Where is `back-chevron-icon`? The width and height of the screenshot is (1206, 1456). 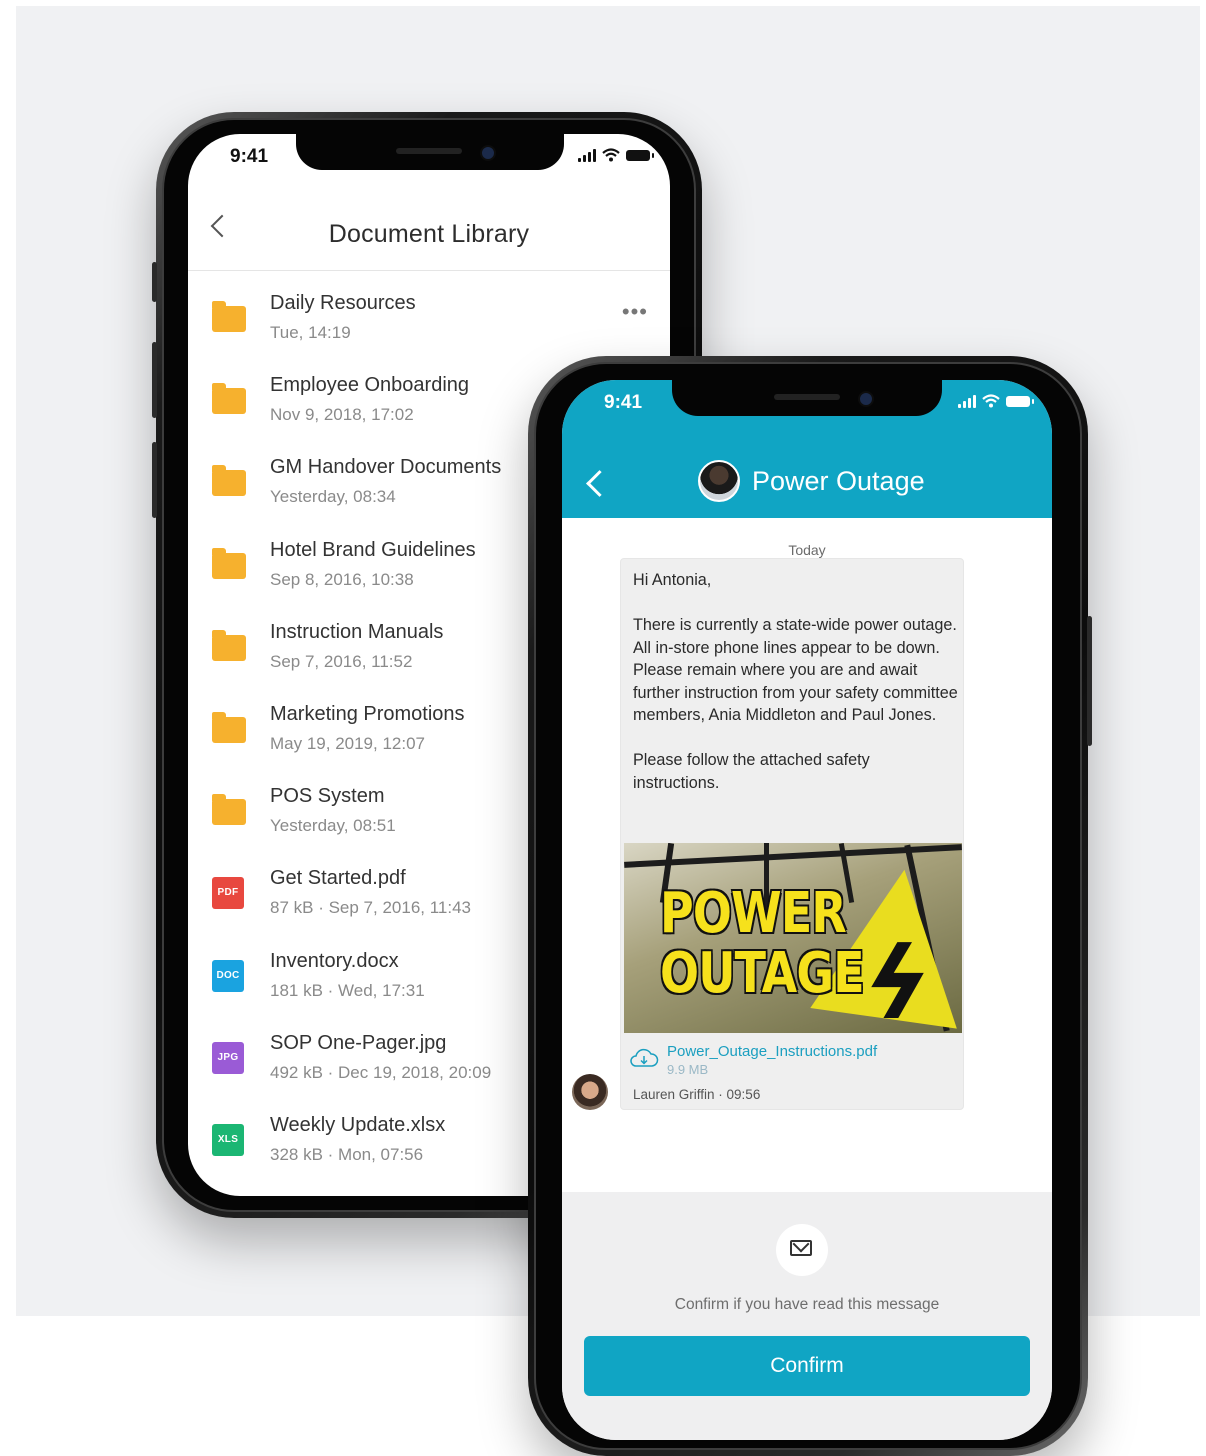 back-chevron-icon is located at coordinates (599, 483).